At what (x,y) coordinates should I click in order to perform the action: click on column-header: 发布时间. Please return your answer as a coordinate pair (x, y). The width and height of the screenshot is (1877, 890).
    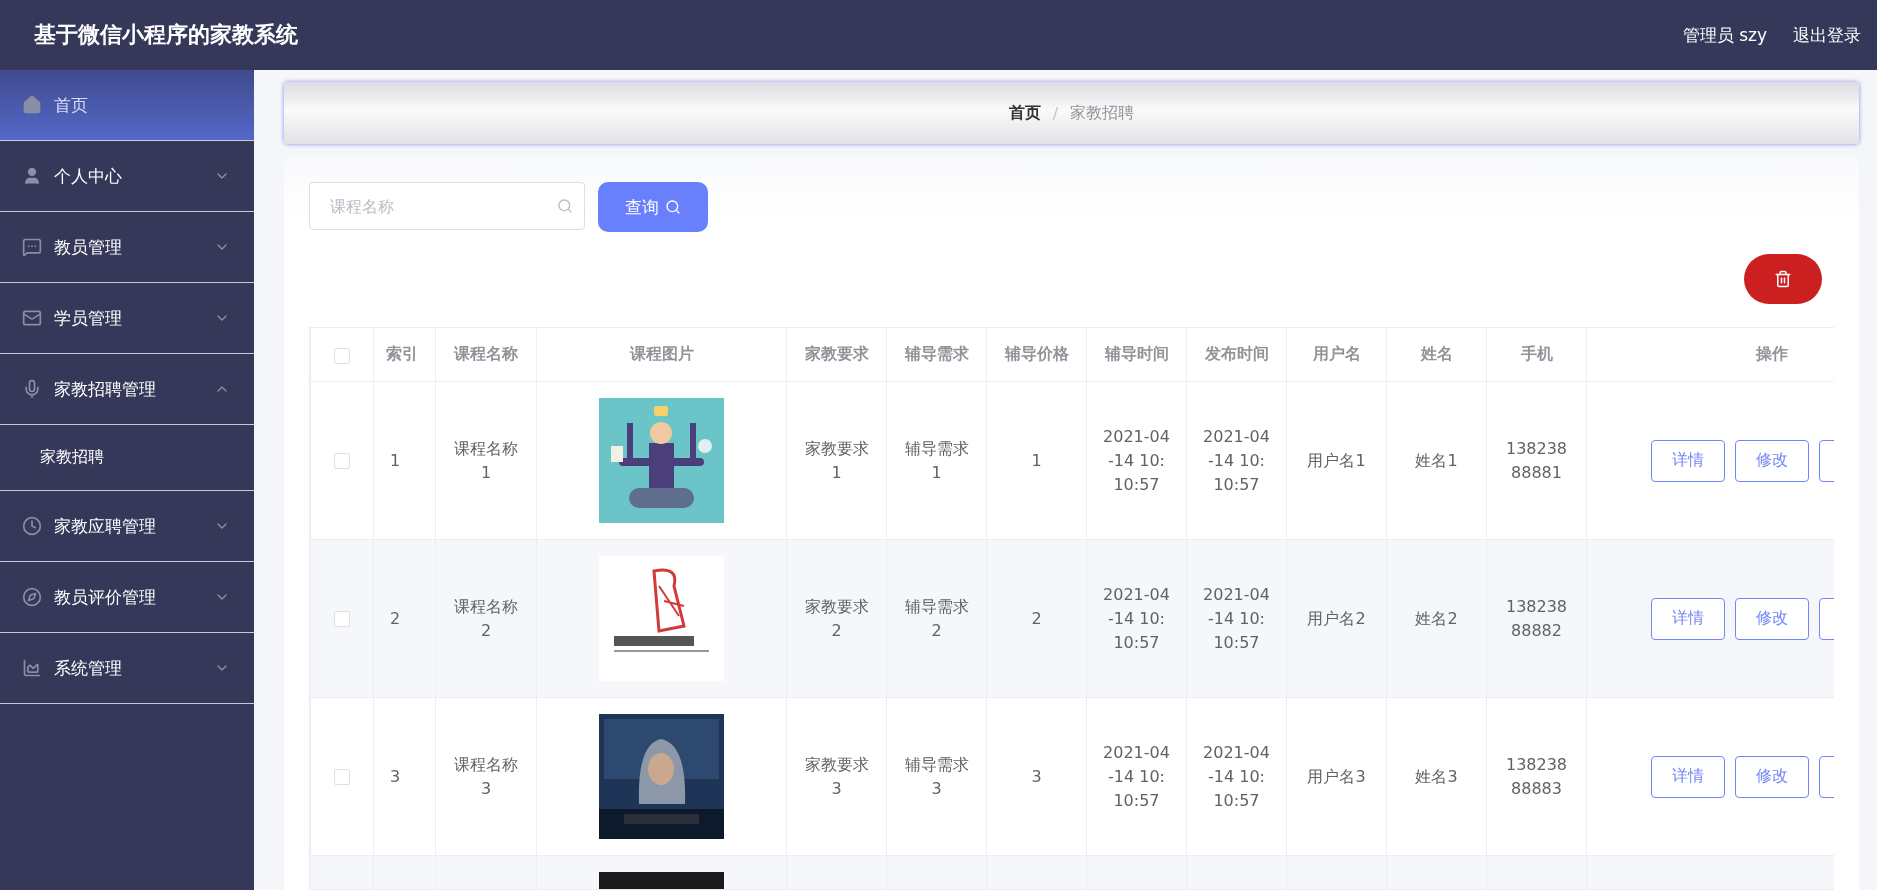
    Looking at the image, I should click on (1236, 353).